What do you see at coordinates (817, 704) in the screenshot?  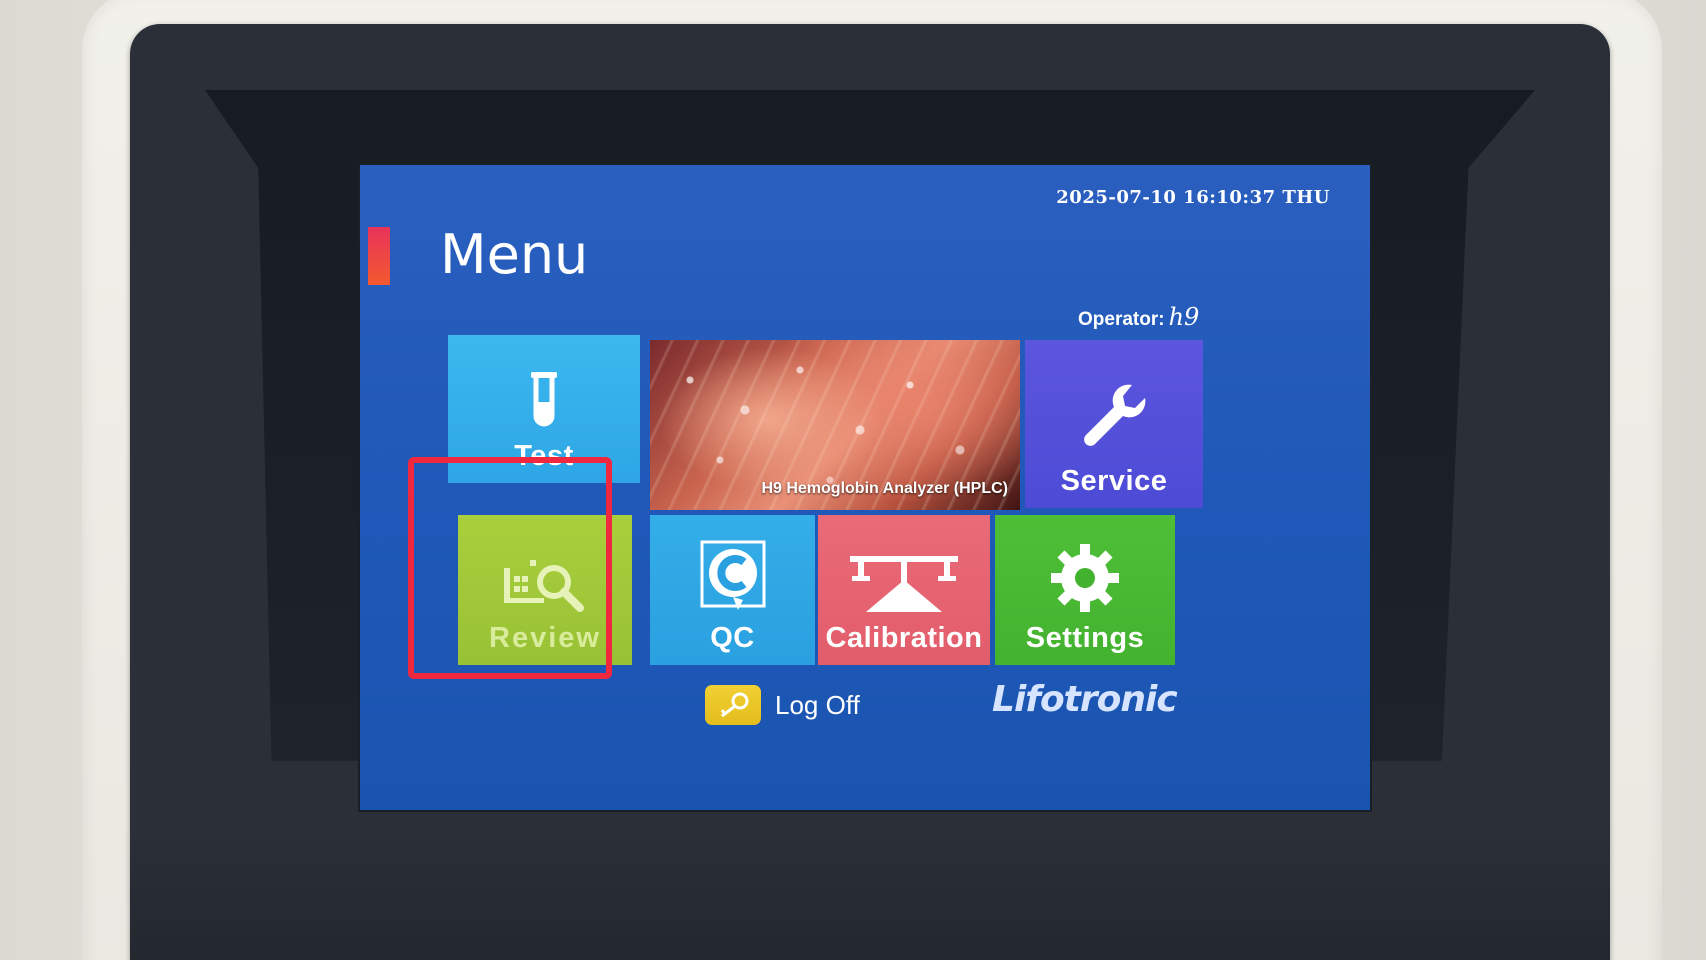 I see `logoff-label: Log Off` at bounding box center [817, 704].